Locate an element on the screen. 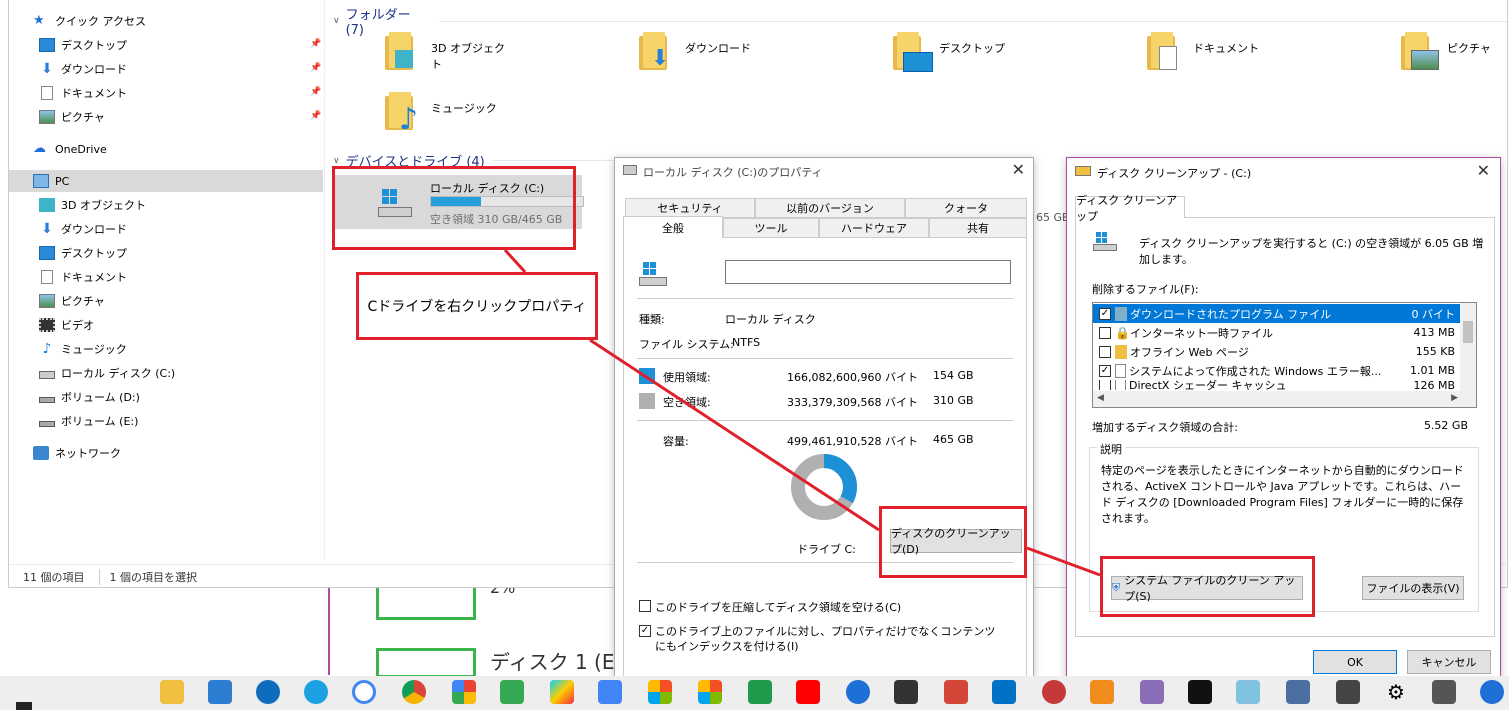 This screenshot has height=710, width=1509. tab-general: 全般 is located at coordinates (673, 227).